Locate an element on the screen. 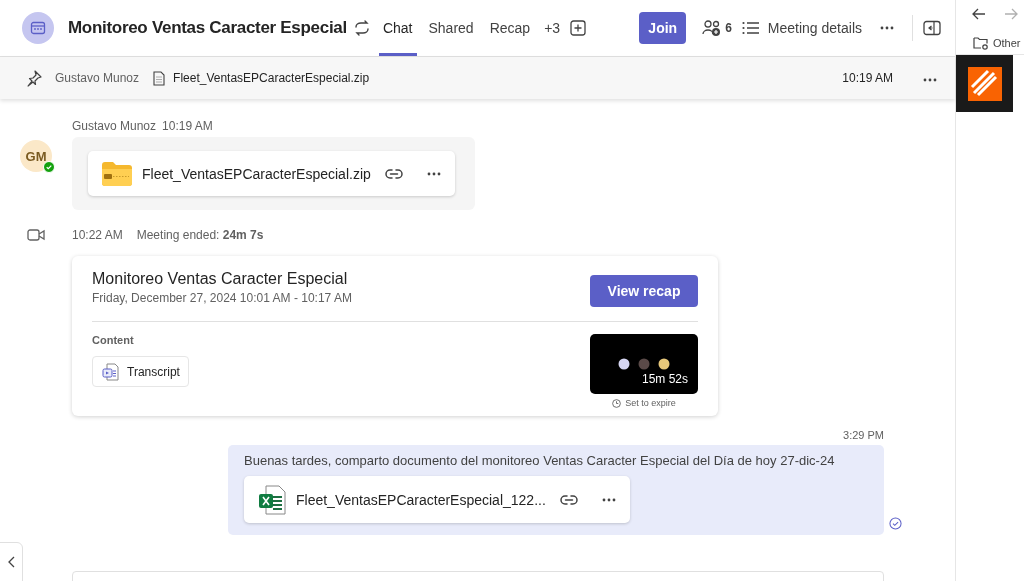 This screenshot has height=581, width=1024. participant-avatars-icon is located at coordinates (644, 364).